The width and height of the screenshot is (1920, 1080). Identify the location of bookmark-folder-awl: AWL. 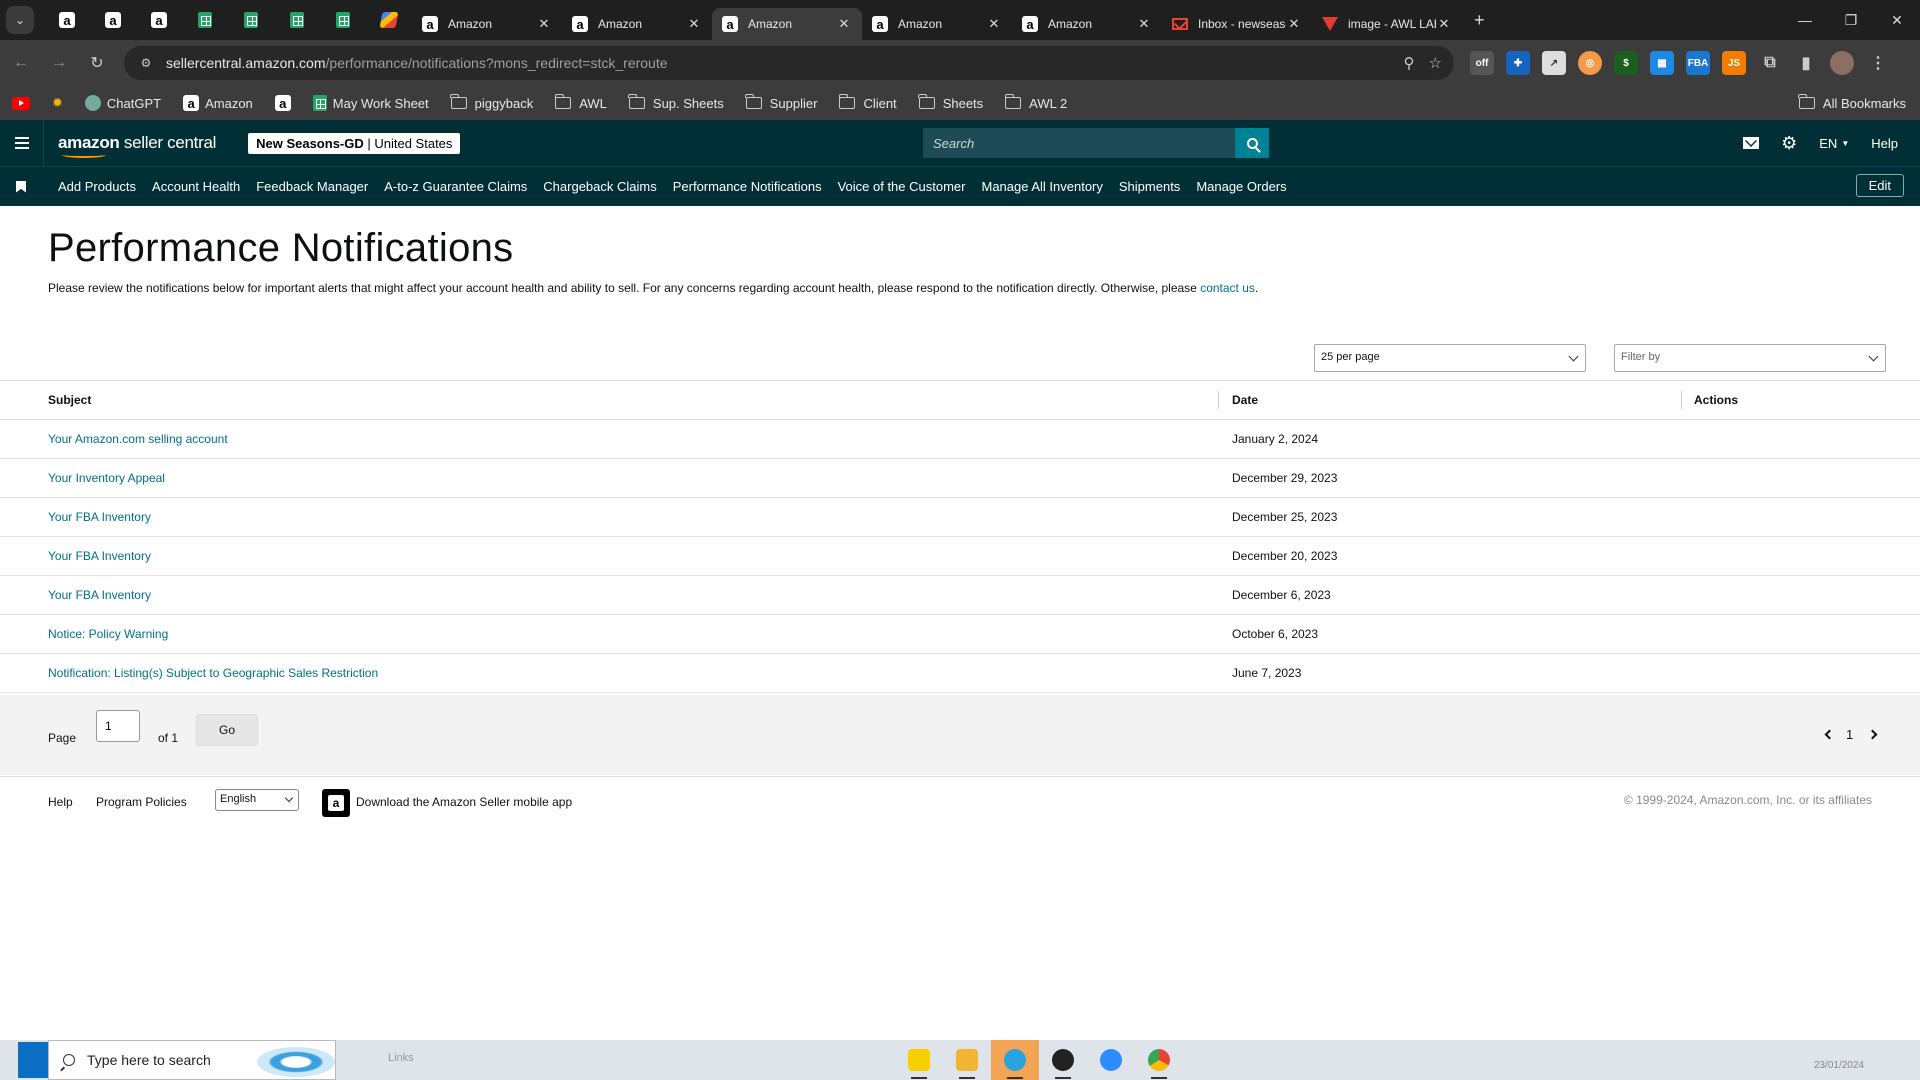
(580, 102).